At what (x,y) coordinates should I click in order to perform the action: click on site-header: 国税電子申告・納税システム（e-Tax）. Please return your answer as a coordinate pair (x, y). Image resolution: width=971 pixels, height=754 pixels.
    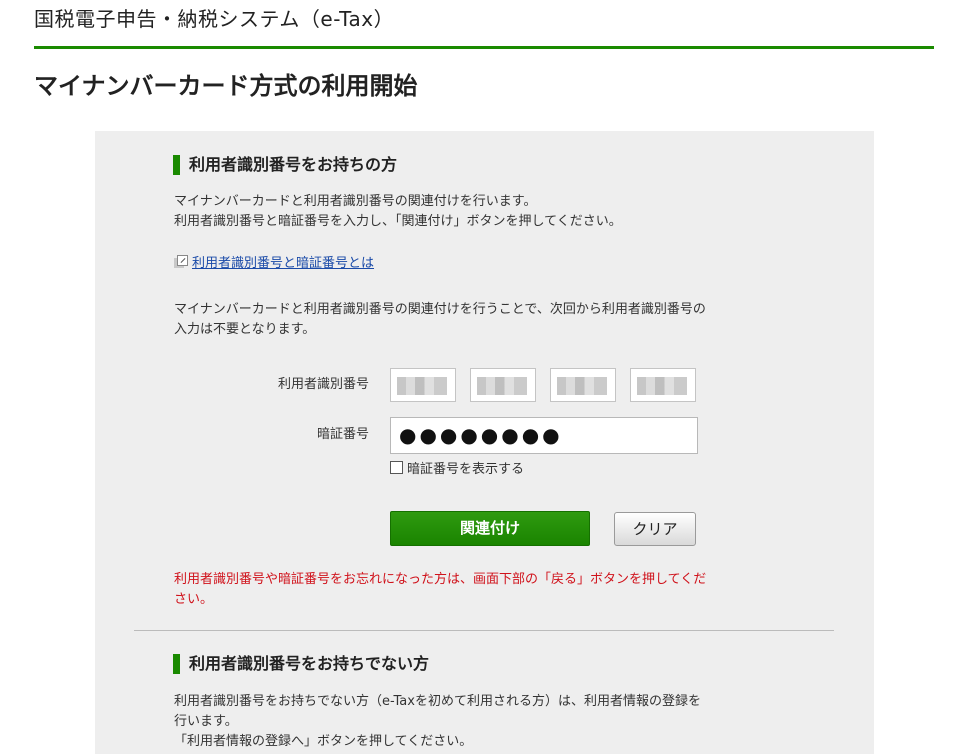
    Looking at the image, I should click on (484, 27).